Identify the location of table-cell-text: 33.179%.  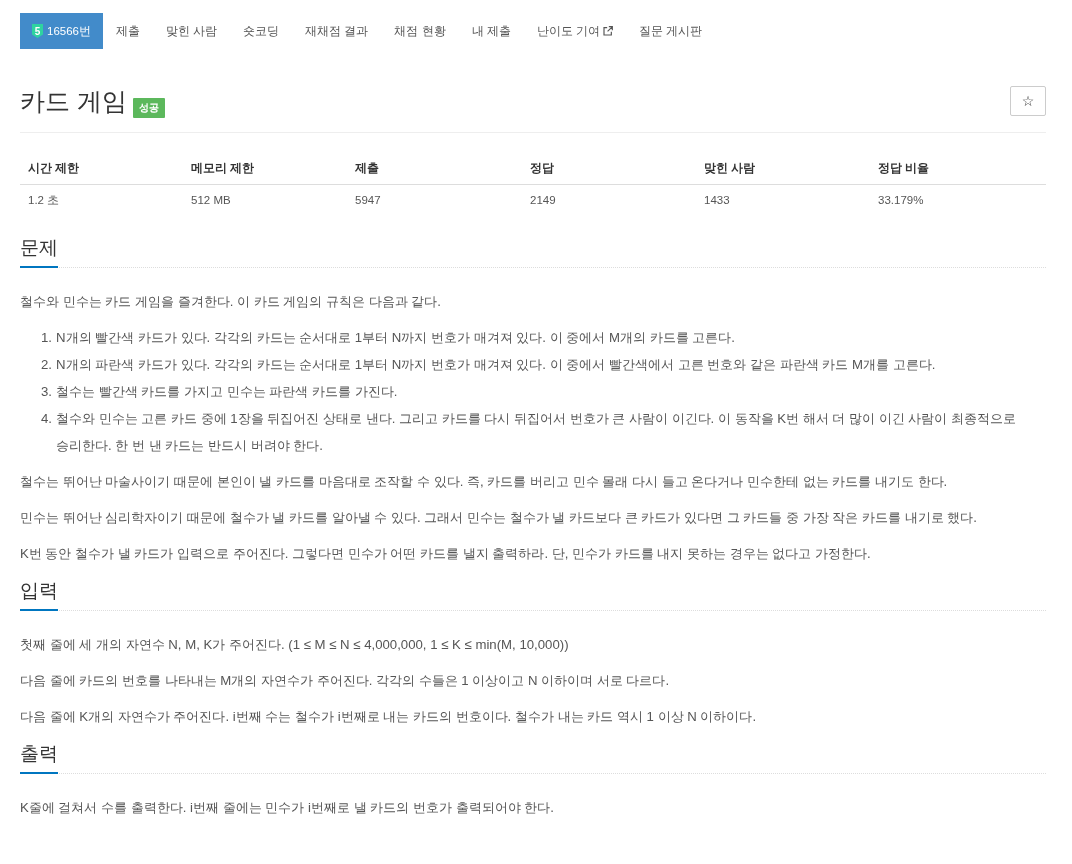
(901, 200).